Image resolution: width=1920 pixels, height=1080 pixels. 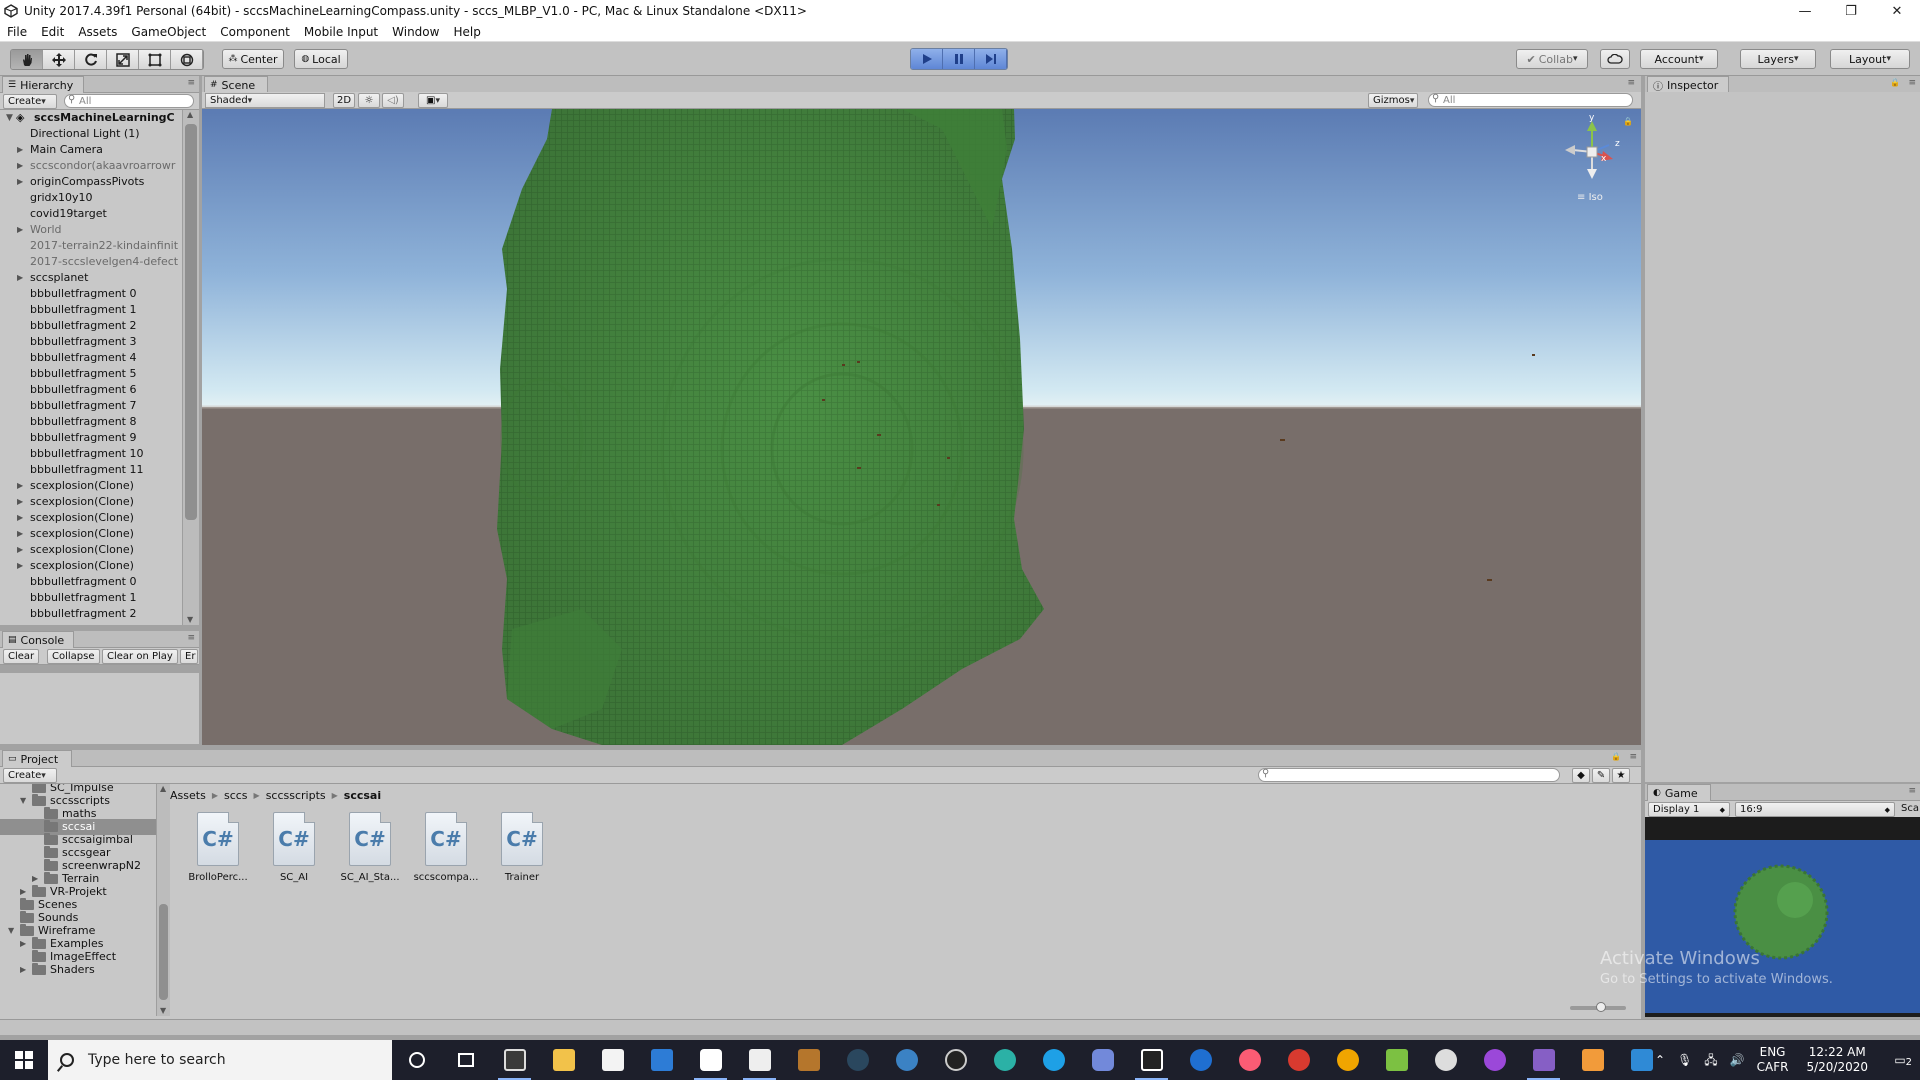 I want to click on calculator-app-icon, so click(x=514, y=1060).